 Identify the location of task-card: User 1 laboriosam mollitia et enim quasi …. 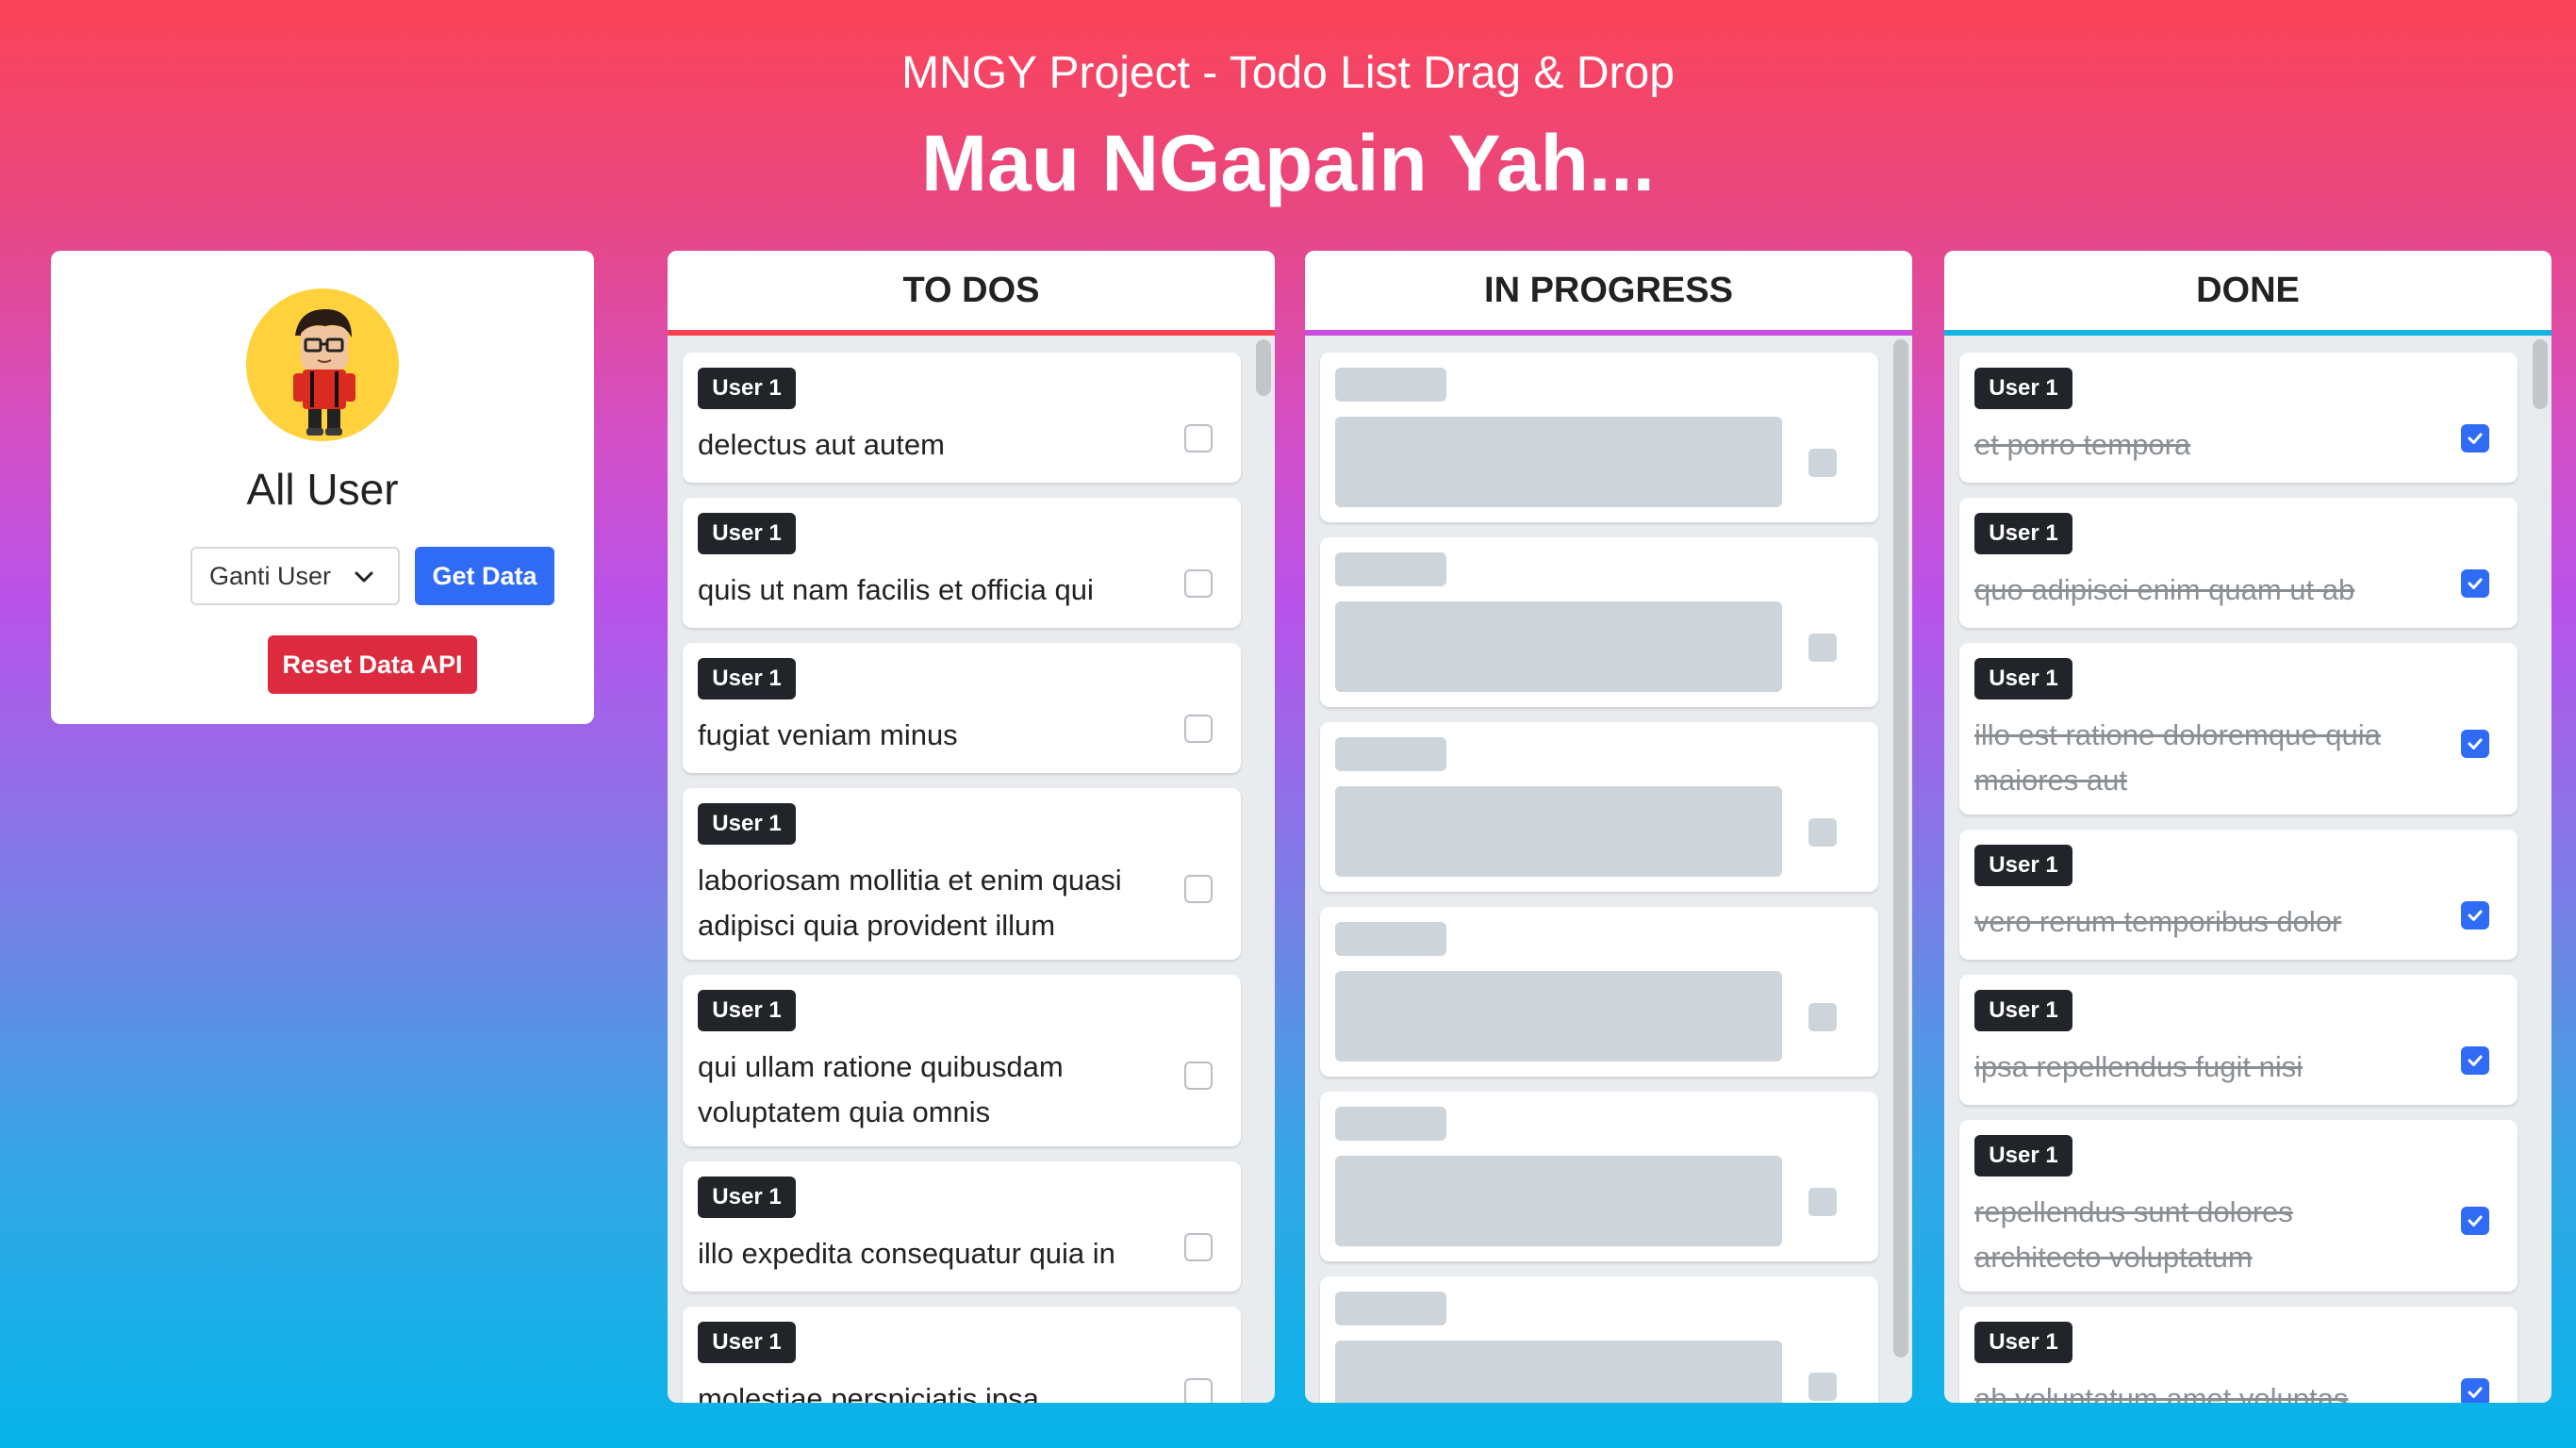
(962, 874).